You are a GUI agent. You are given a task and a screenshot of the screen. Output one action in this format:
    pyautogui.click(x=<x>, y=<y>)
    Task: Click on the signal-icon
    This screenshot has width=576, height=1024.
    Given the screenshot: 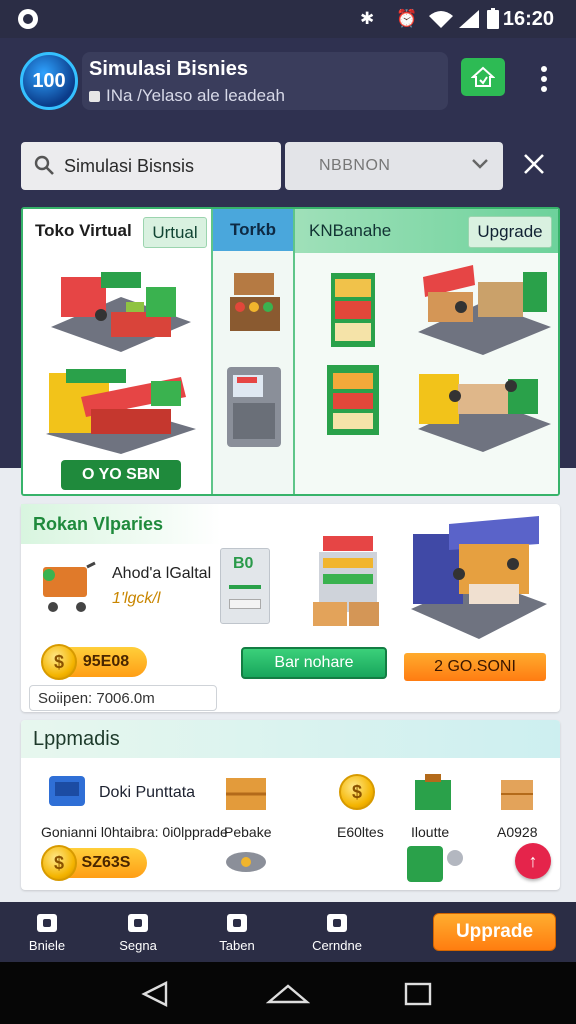 What is the action you would take?
    pyautogui.click(x=469, y=19)
    